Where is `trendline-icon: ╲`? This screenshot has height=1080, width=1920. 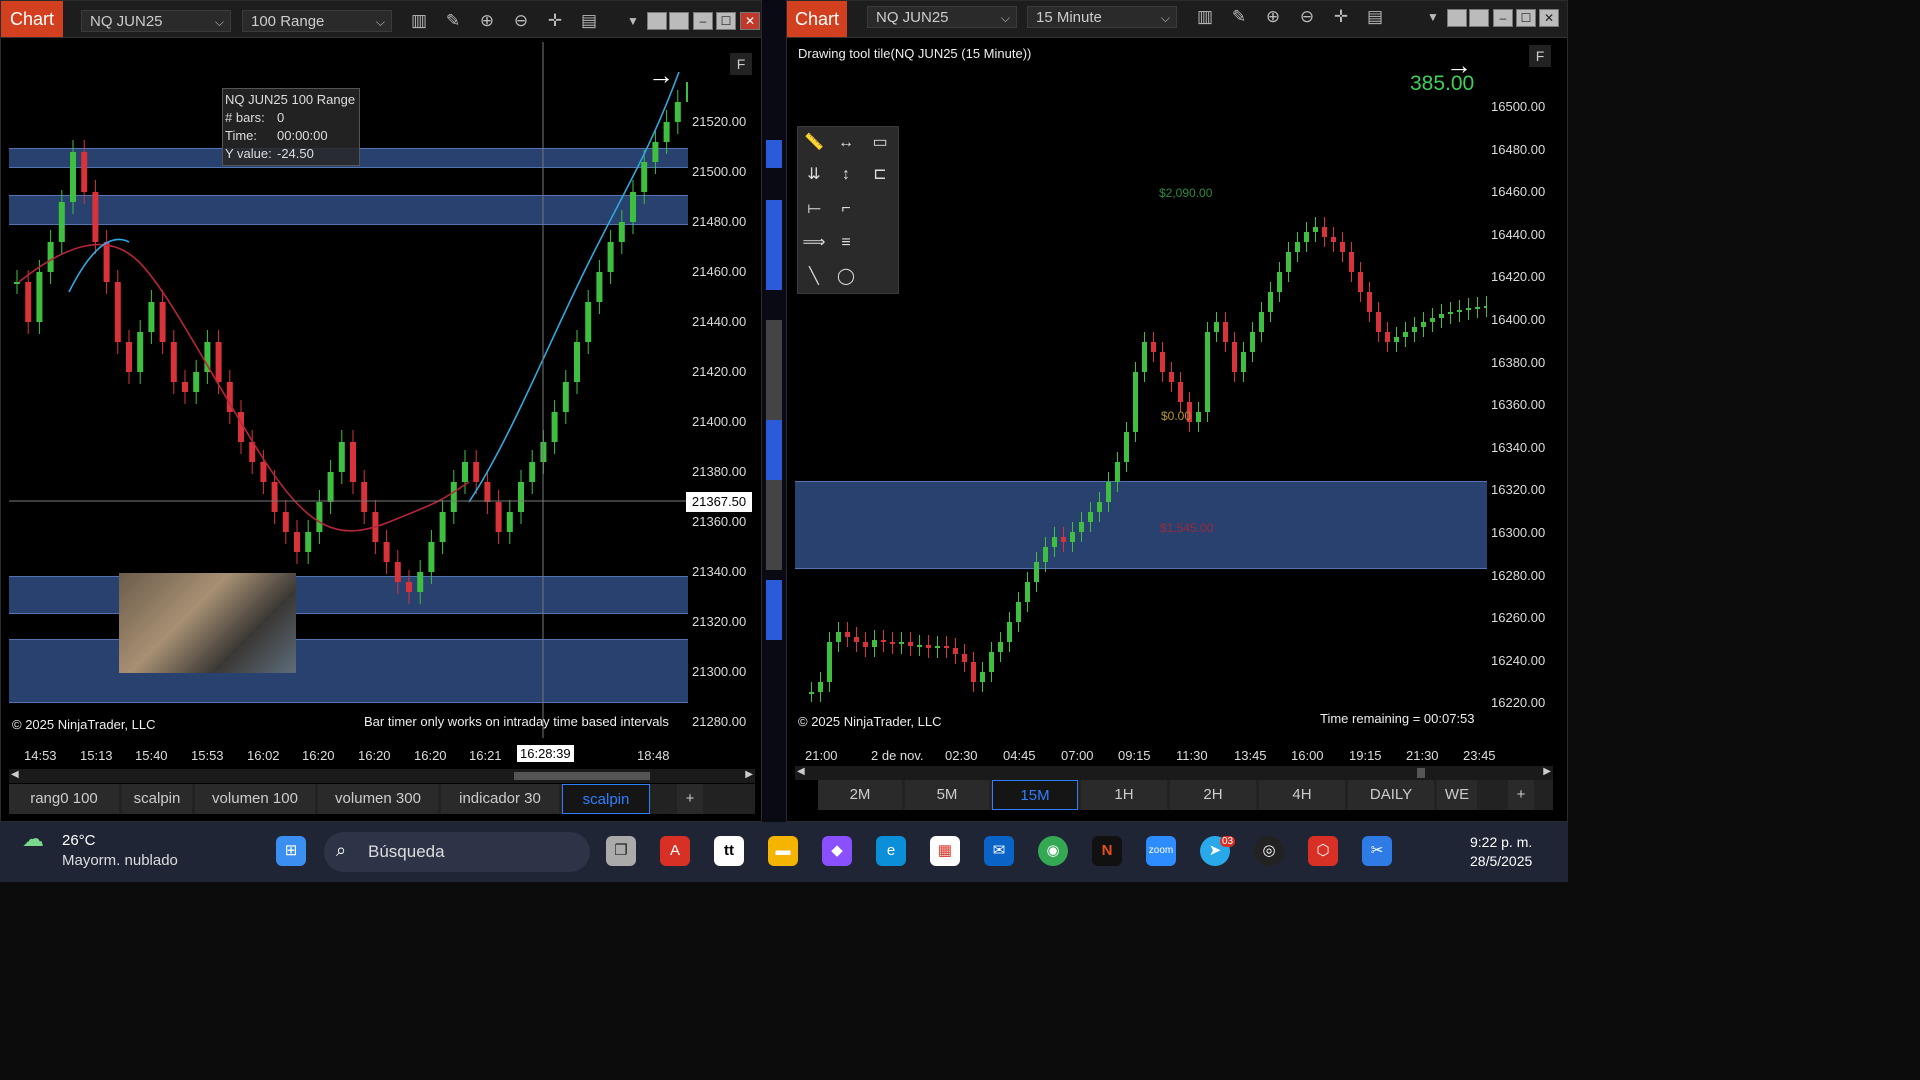
trendline-icon: ╲ is located at coordinates (814, 277).